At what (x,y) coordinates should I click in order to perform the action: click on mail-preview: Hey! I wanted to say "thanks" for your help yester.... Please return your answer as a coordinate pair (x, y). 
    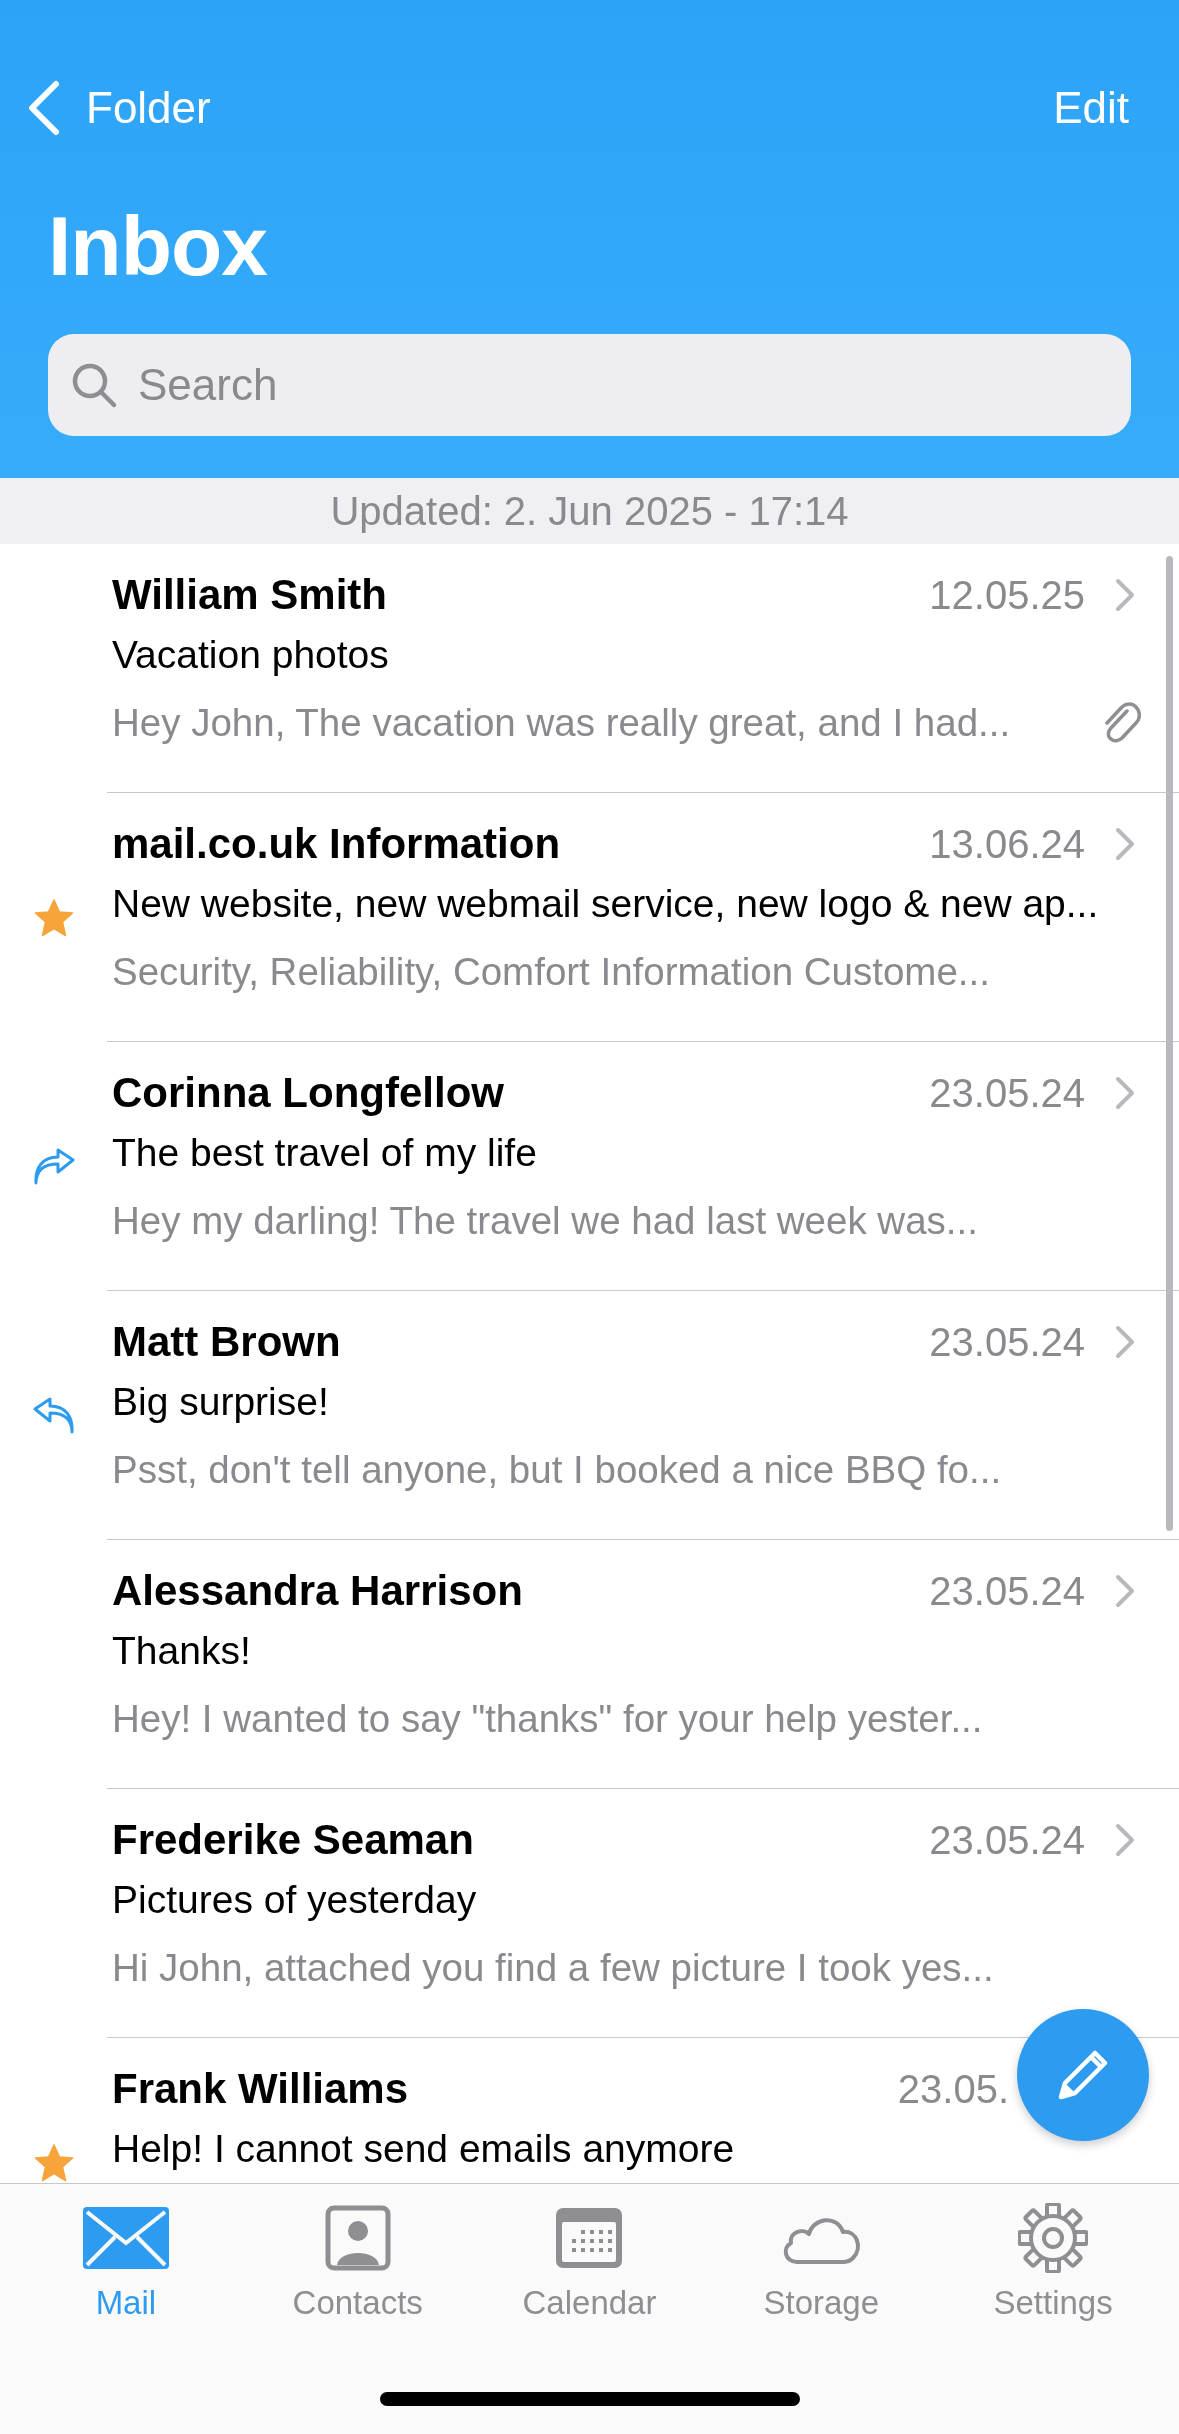
    Looking at the image, I should click on (548, 1719).